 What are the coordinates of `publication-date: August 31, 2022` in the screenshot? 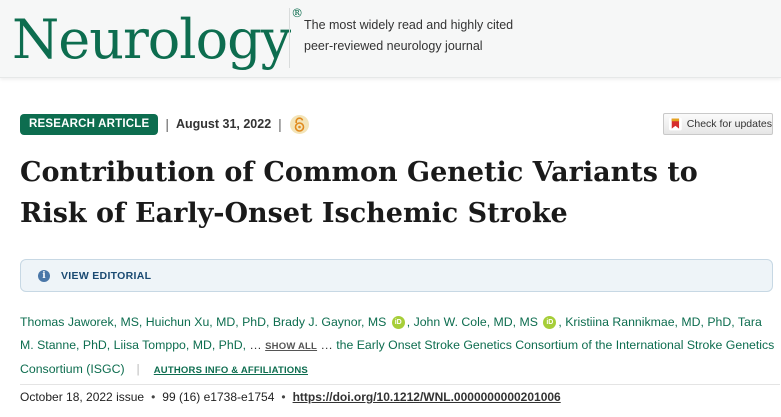 It's located at (223, 124).